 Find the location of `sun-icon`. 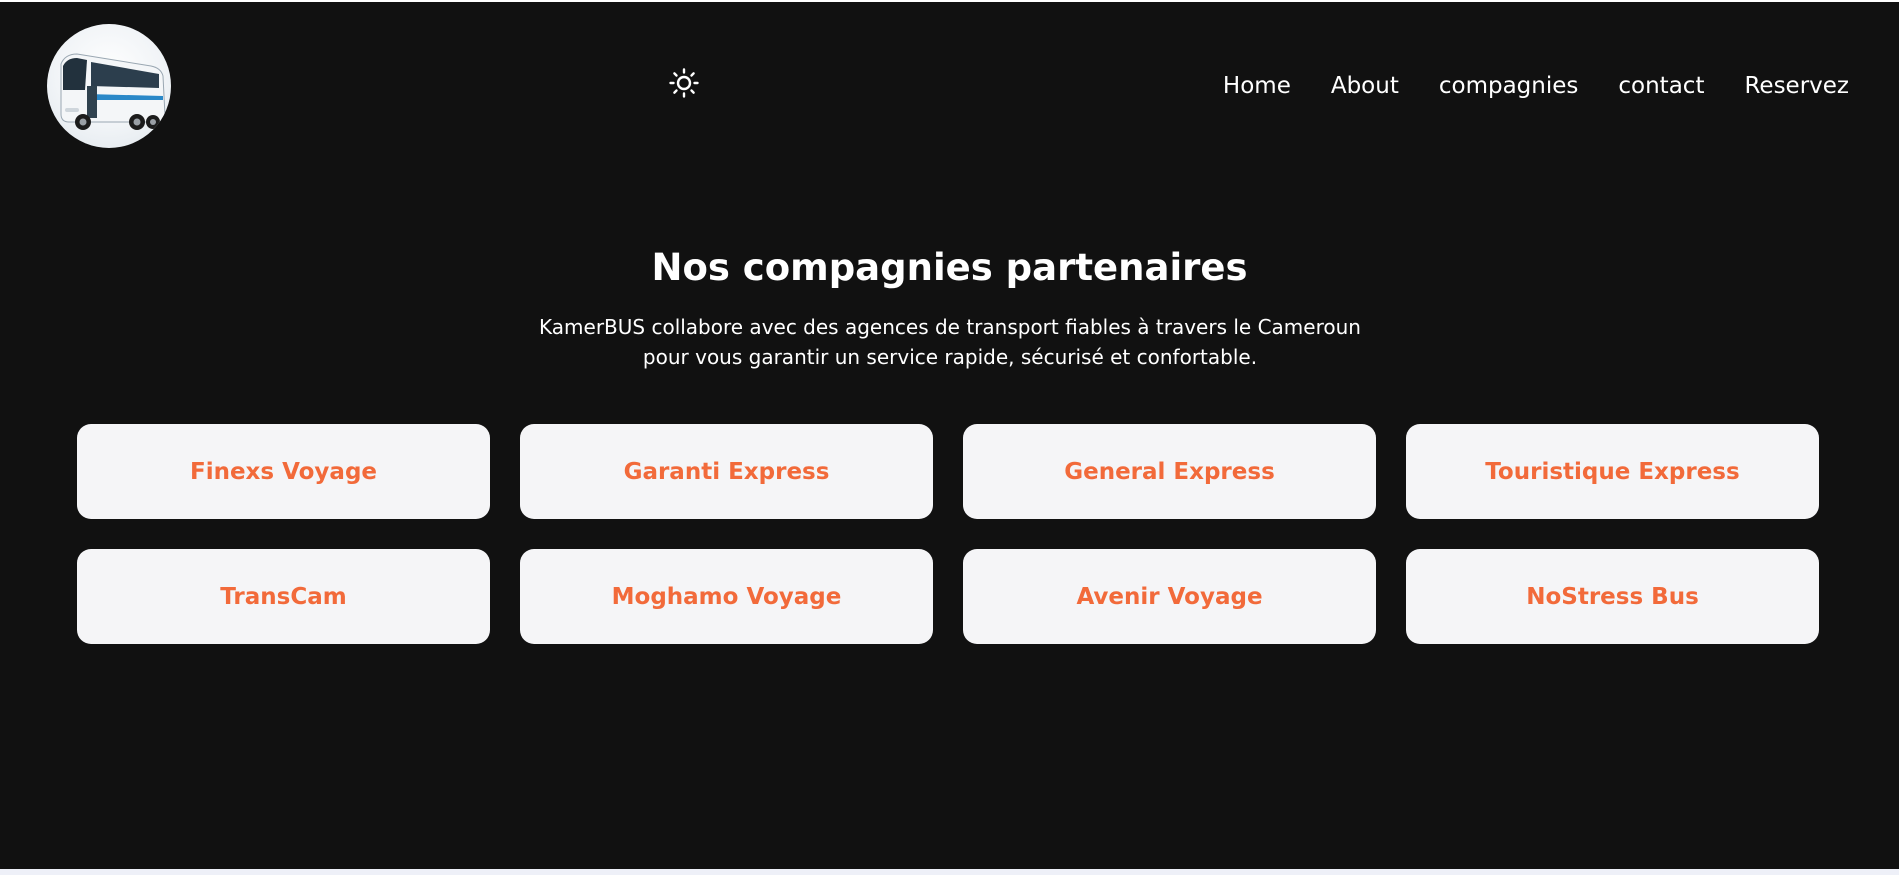

sun-icon is located at coordinates (684, 83).